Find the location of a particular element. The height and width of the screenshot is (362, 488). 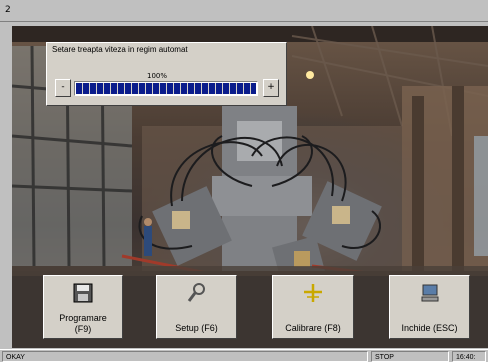

speed-progress-fill is located at coordinates (166, 88).